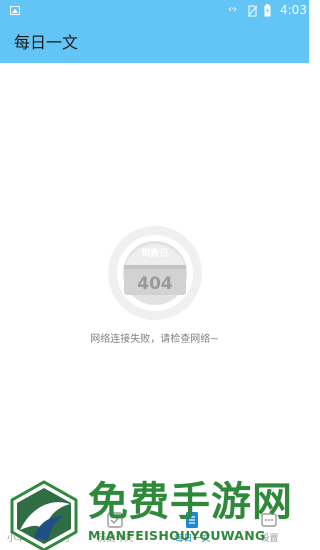 The image size is (320, 550). Describe the element at coordinates (15, 10) in the screenshot. I see `image-notification-icon` at that location.